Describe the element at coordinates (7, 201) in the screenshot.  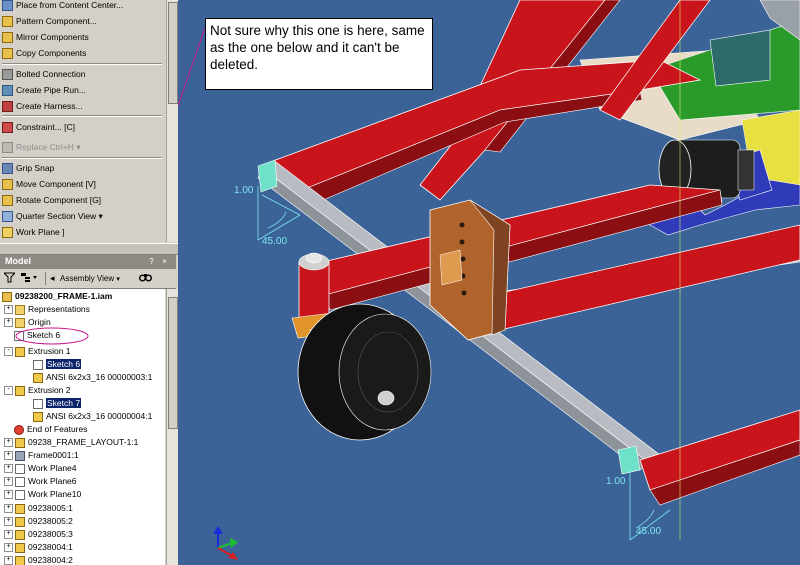
I see `rotate-component-icon` at that location.